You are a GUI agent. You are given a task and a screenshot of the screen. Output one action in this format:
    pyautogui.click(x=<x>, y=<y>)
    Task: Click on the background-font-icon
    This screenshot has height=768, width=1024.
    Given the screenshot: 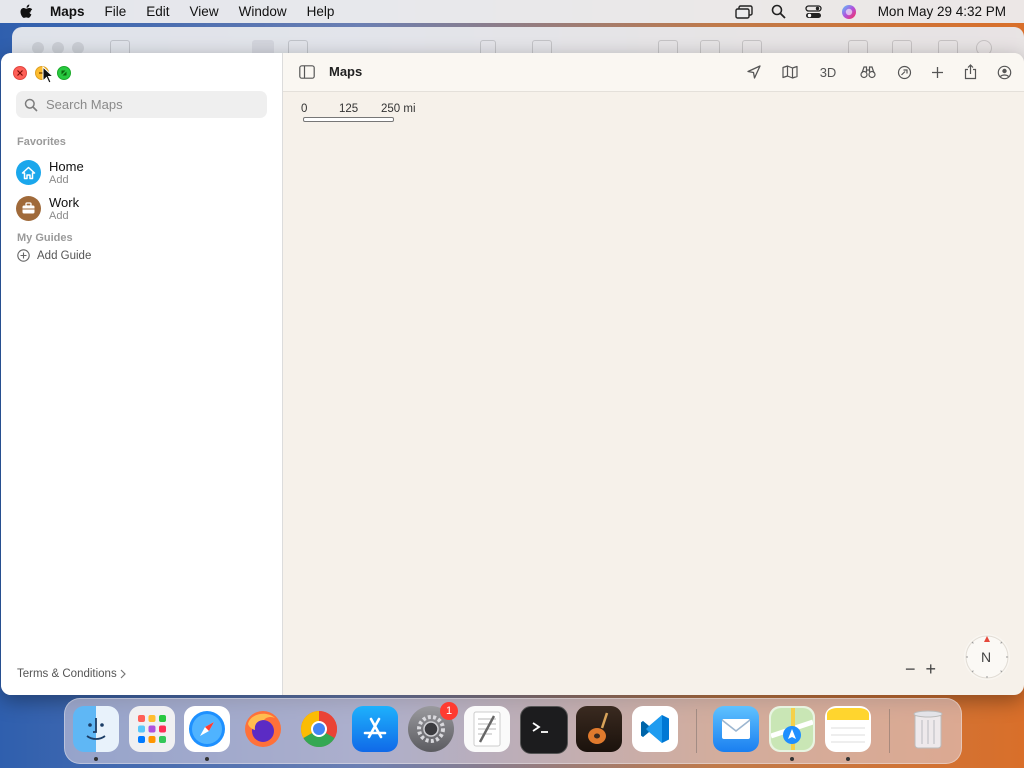 What is the action you would take?
    pyautogui.click(x=625, y=47)
    